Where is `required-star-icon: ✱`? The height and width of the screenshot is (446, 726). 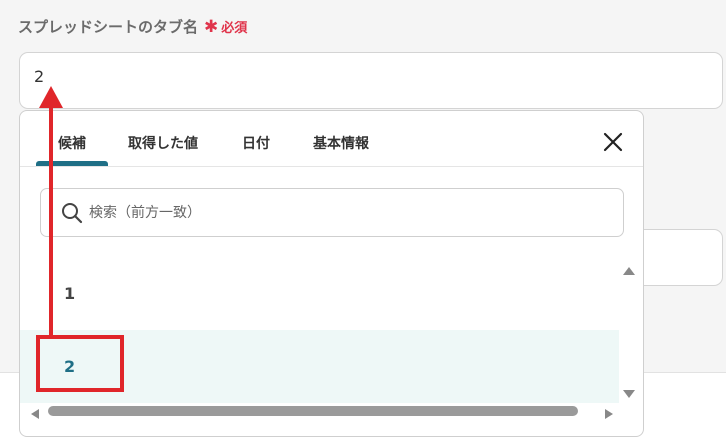
required-star-icon: ✱ is located at coordinates (211, 26).